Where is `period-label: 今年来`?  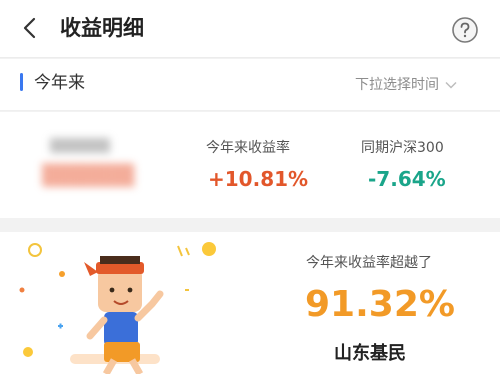 period-label: 今年来 is located at coordinates (59, 83).